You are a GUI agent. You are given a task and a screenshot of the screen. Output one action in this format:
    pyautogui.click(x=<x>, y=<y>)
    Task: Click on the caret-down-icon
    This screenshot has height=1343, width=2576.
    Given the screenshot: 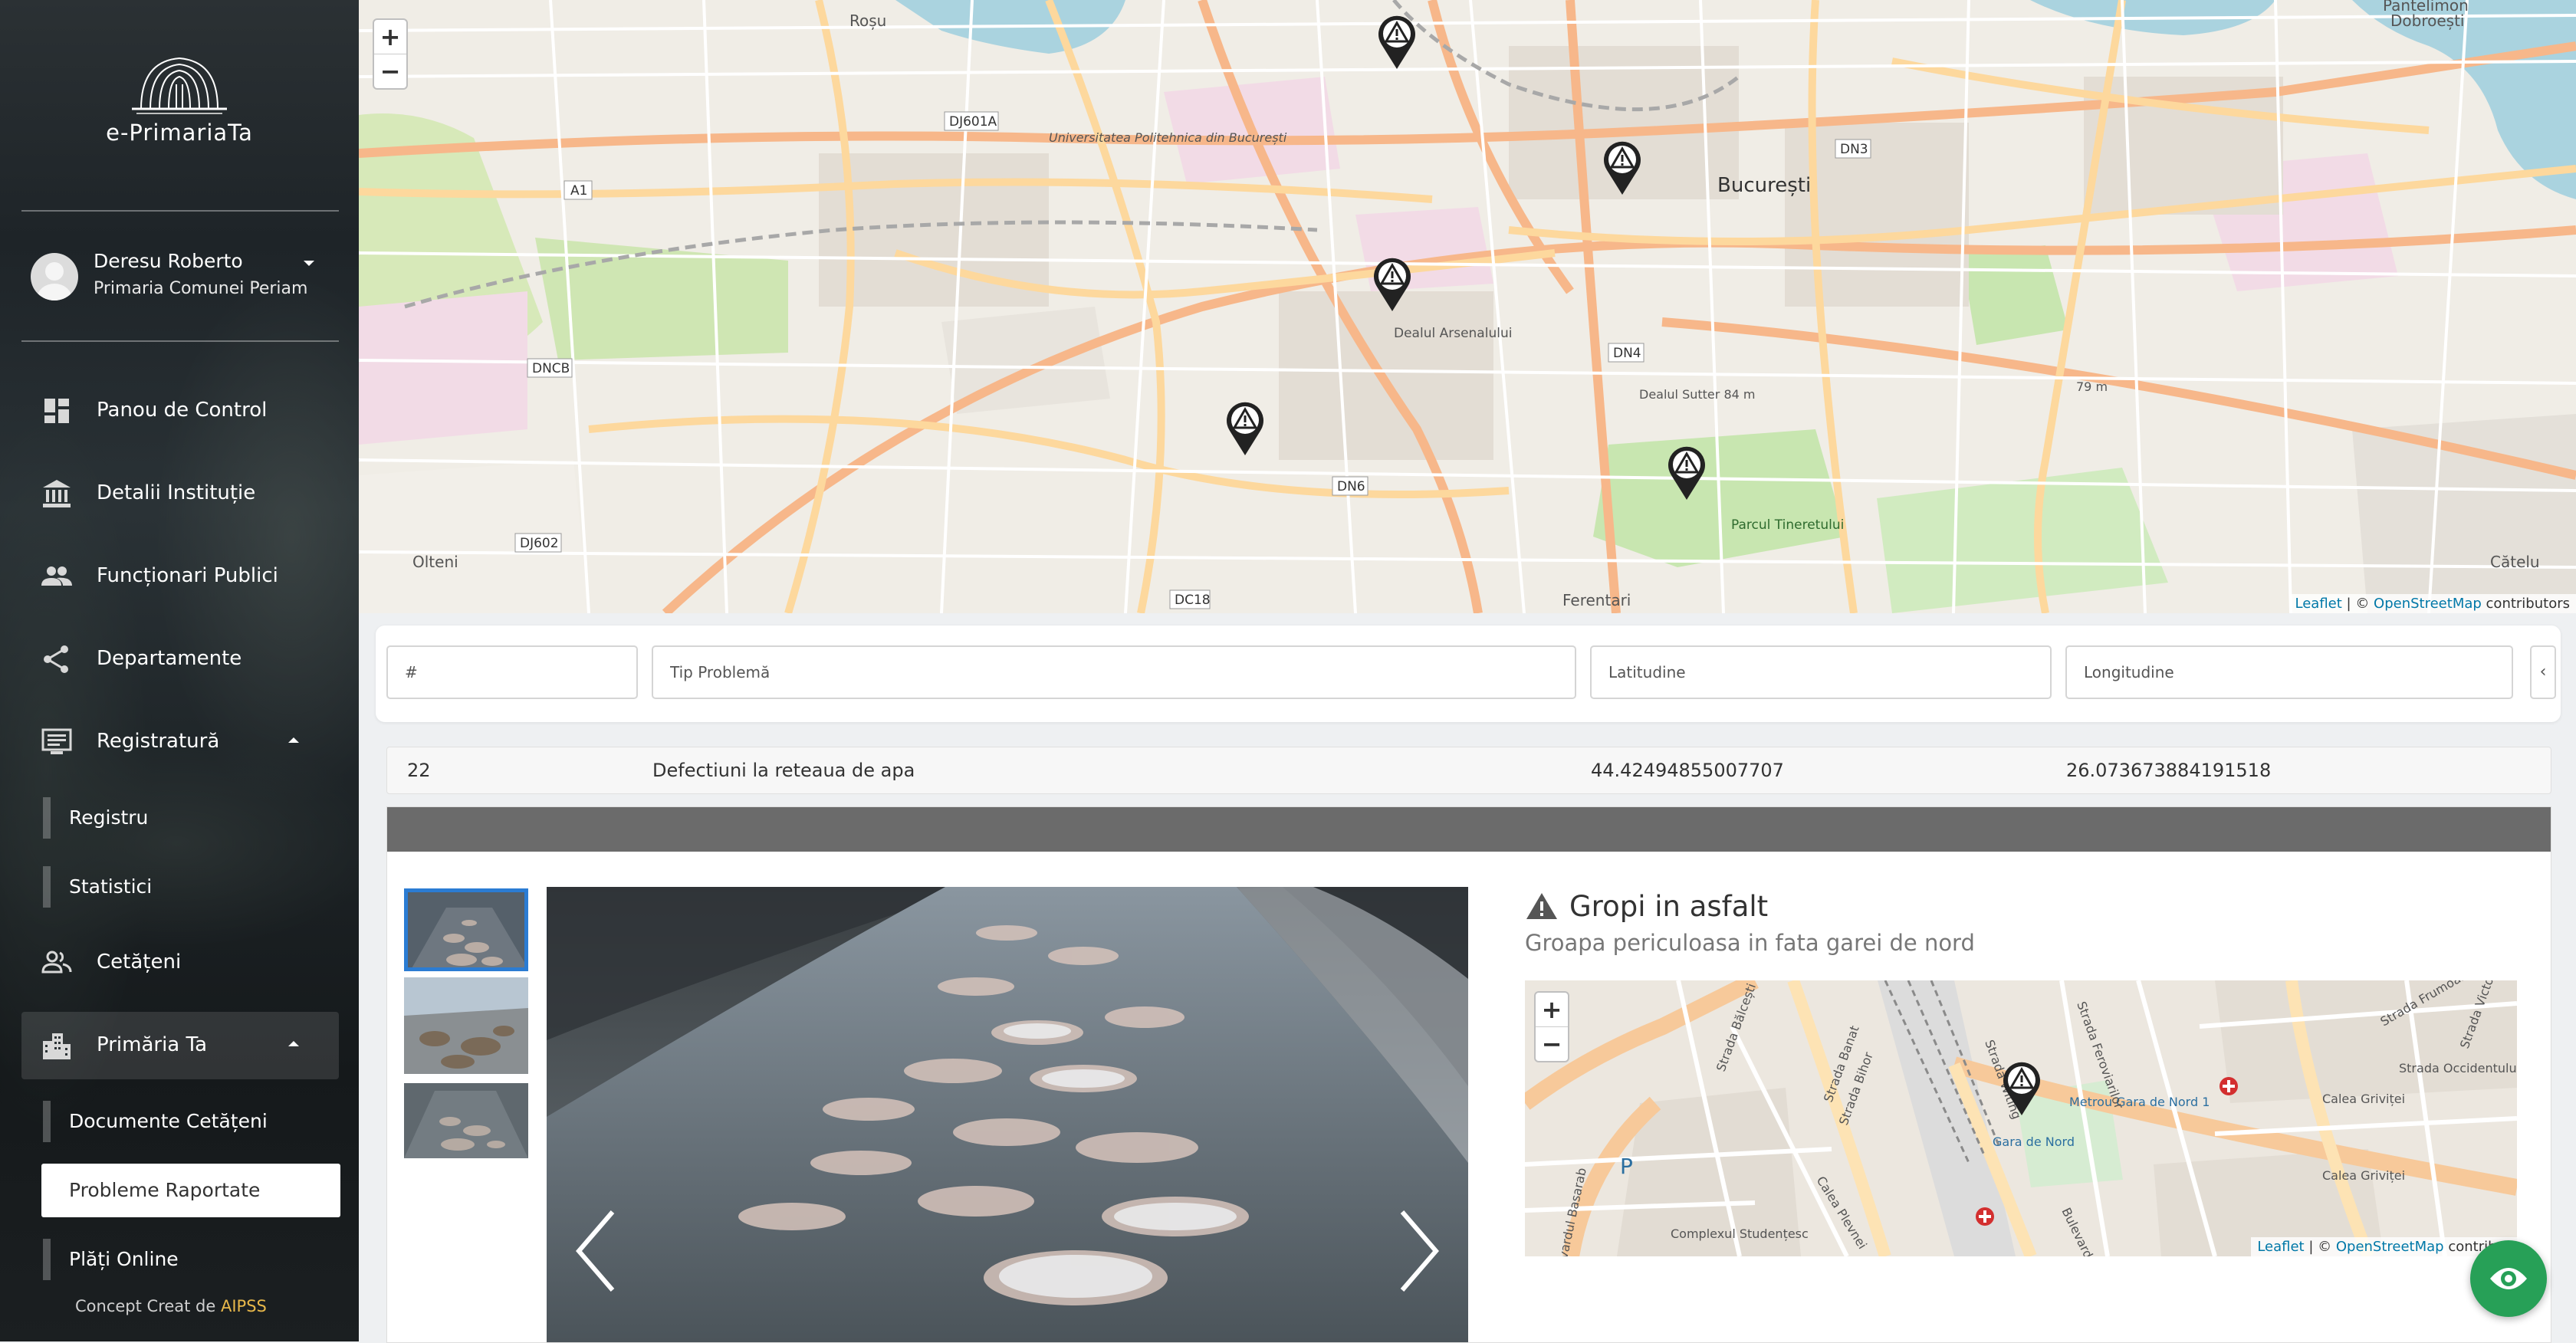 What is the action you would take?
    pyautogui.click(x=309, y=263)
    